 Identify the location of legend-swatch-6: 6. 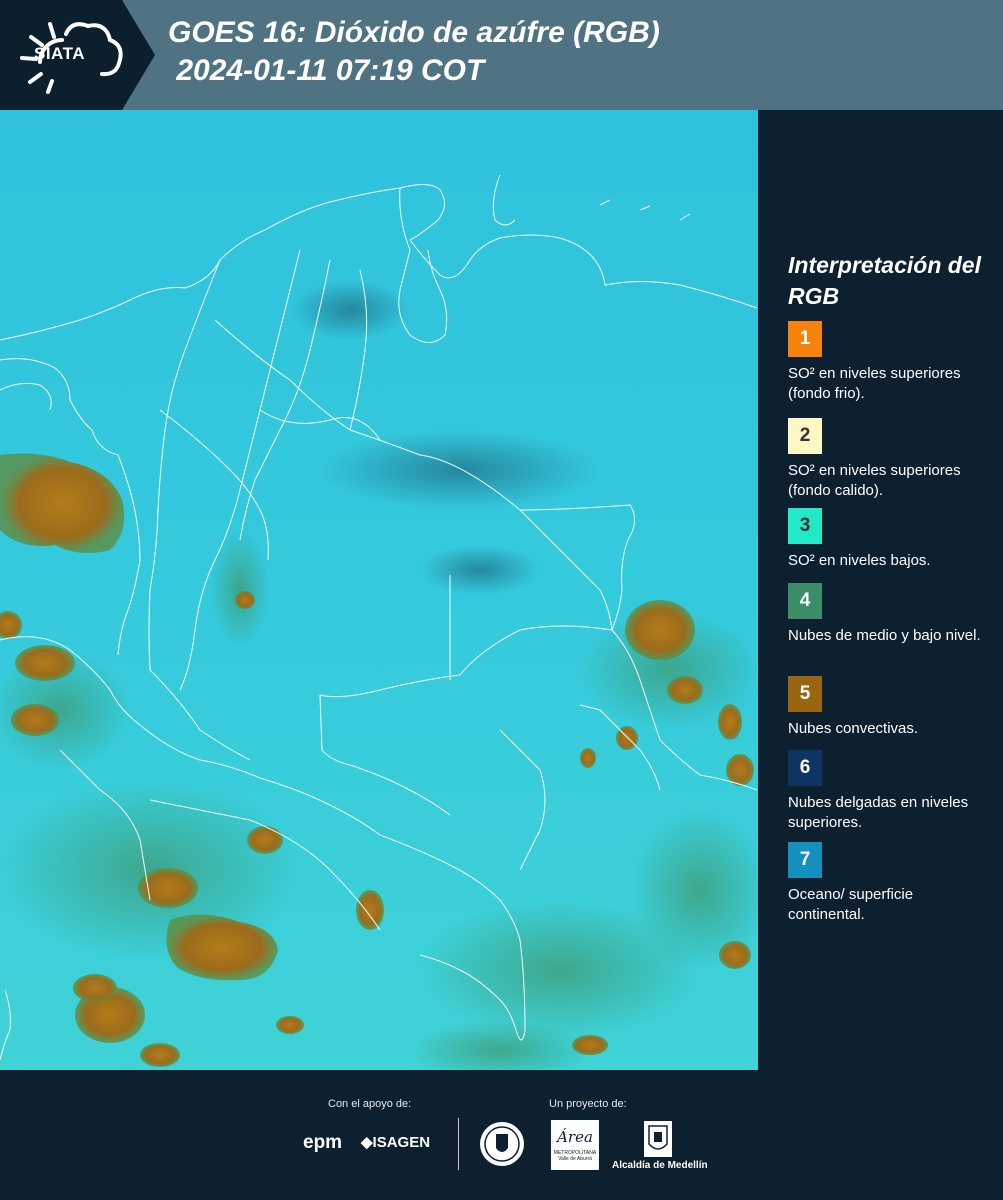
(805, 768).